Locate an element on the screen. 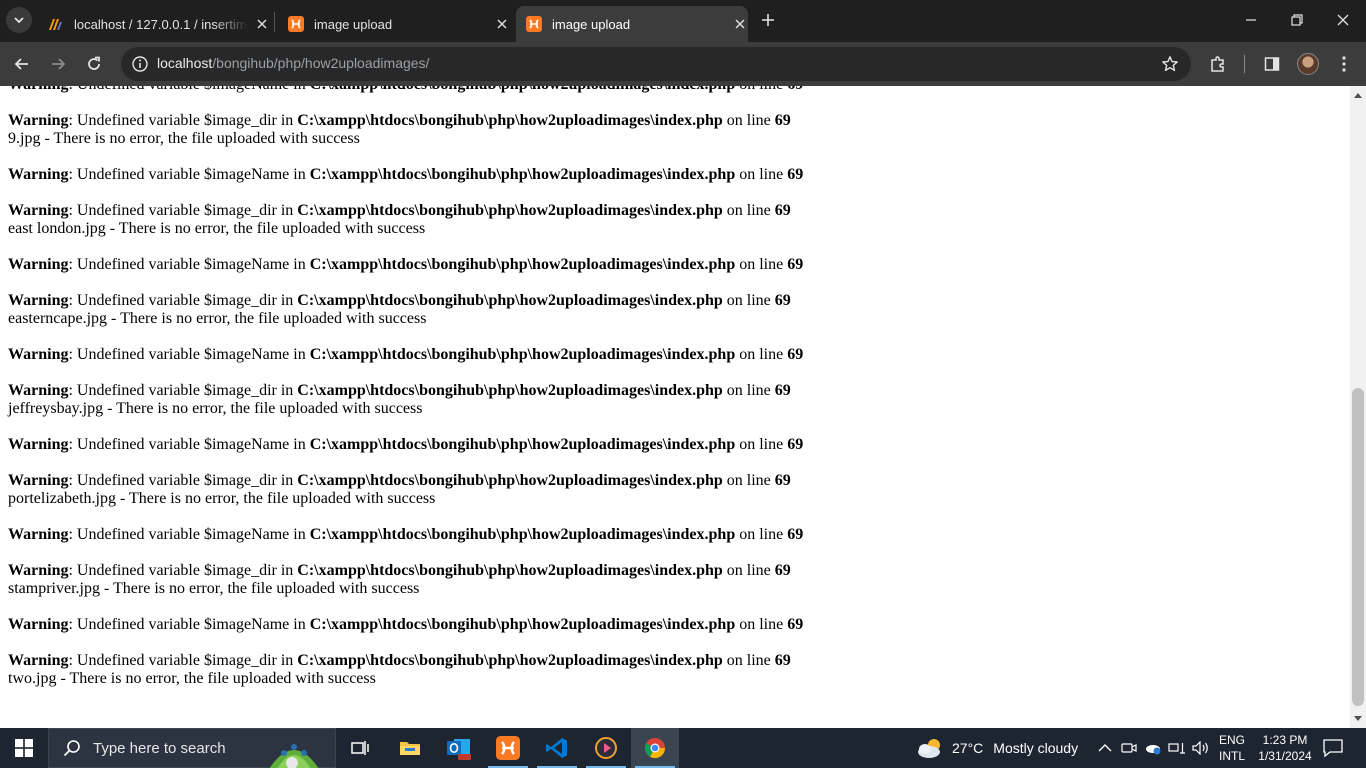 The image size is (1366, 768). vertical-scrollbar is located at coordinates (1358, 407).